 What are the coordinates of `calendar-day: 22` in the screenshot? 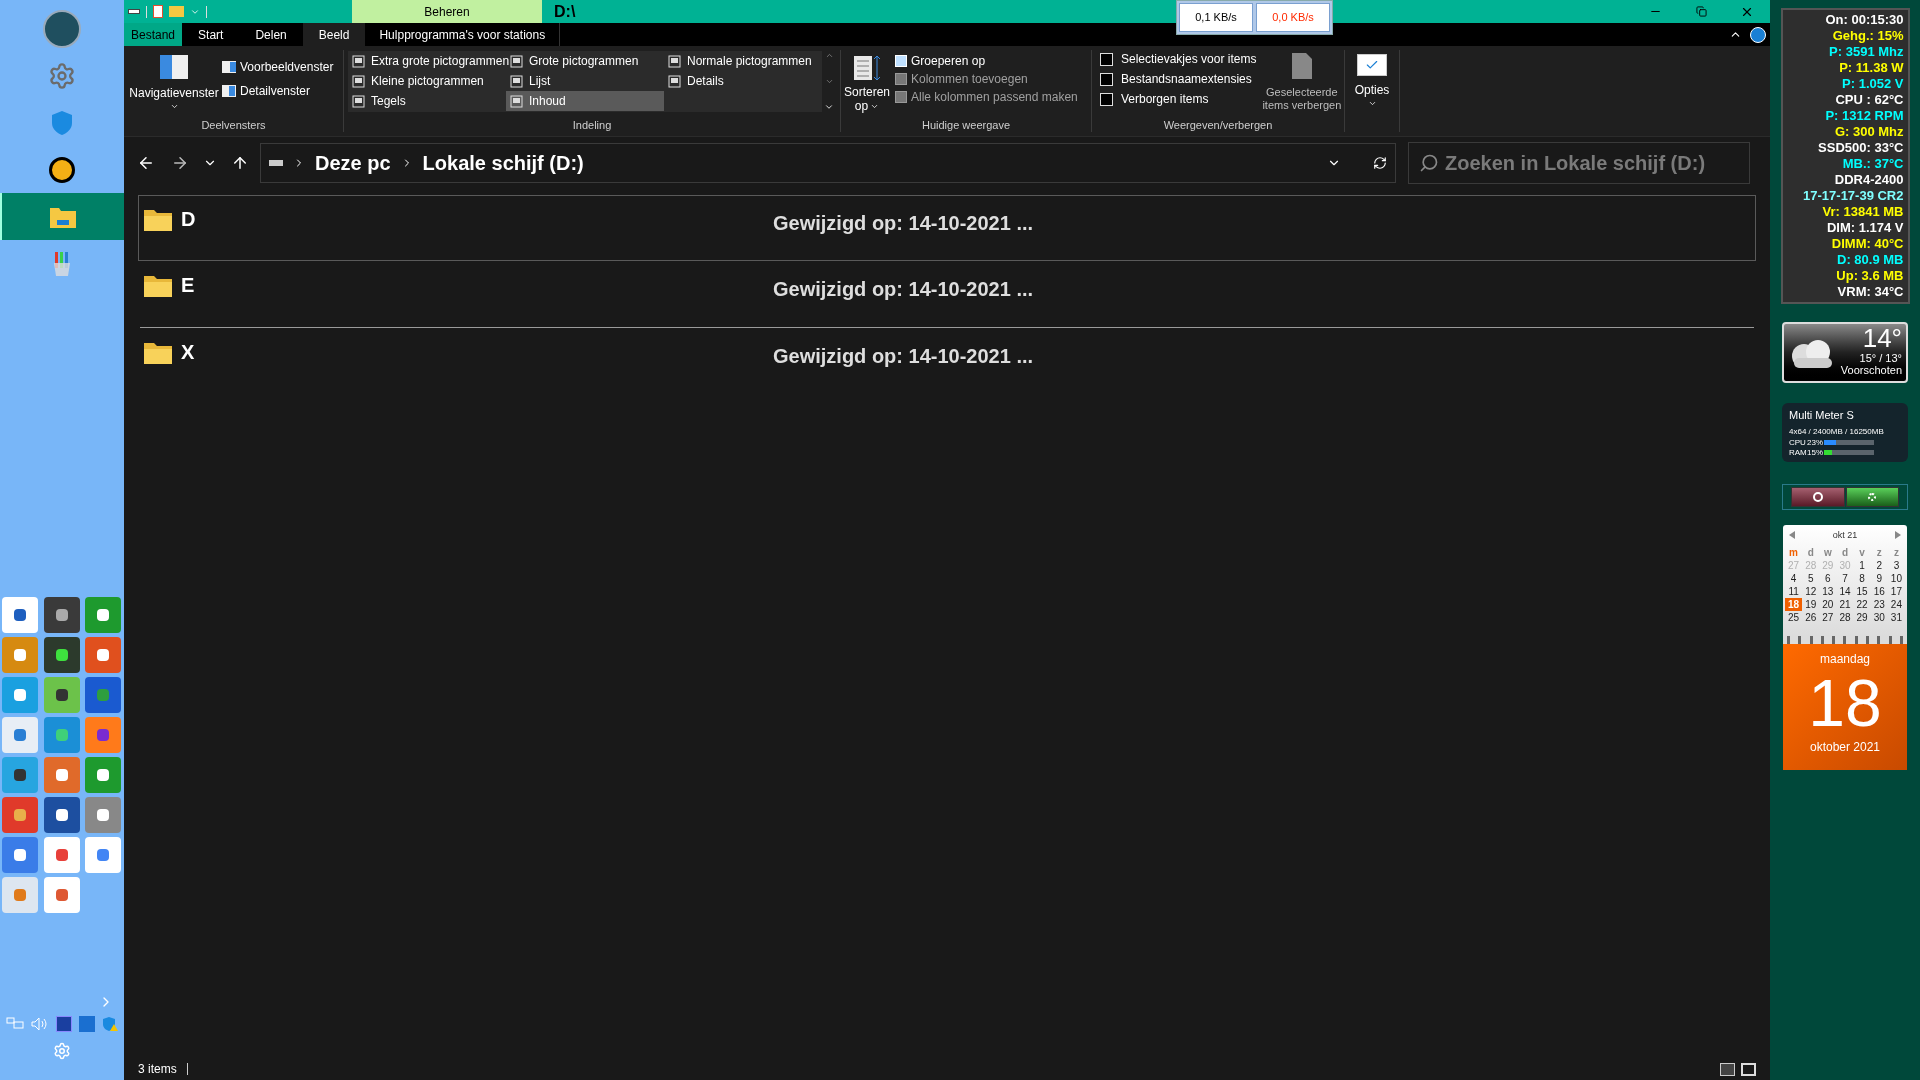 It's located at (1862, 604).